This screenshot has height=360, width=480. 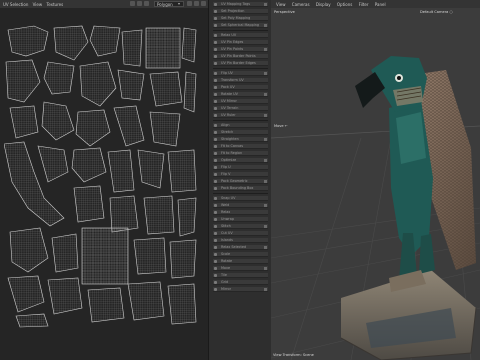 What do you see at coordinates (240, 18) in the screenshot?
I see `uv-tool-item: Set Poly Mapping` at bounding box center [240, 18].